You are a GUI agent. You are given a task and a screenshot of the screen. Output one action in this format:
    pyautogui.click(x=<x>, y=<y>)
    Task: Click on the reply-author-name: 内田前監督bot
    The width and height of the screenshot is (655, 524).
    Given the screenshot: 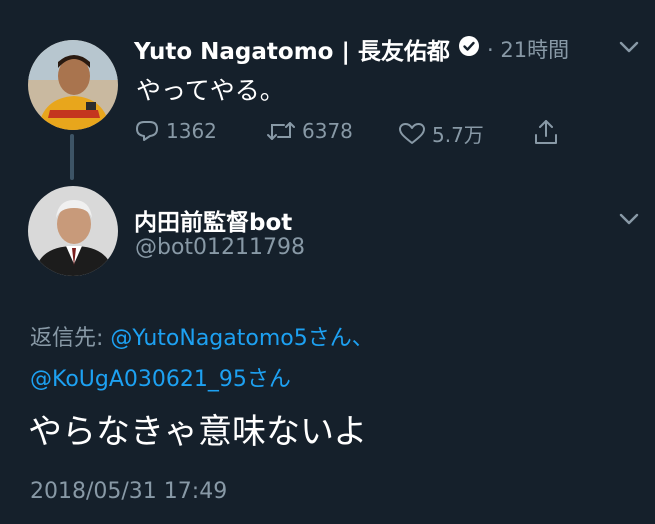 What is the action you would take?
    pyautogui.click(x=213, y=220)
    